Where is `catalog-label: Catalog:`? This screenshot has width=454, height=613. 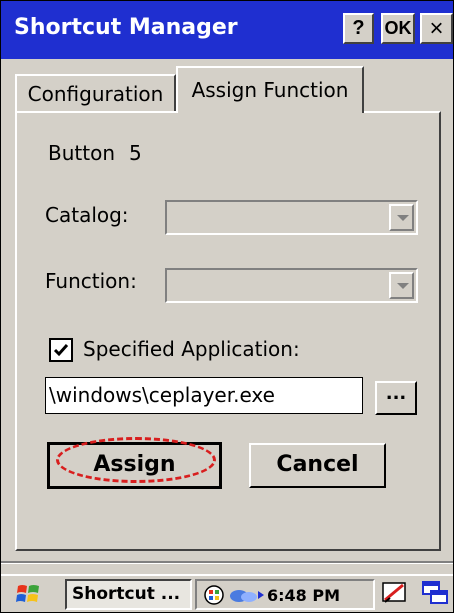
catalog-label: Catalog: is located at coordinates (87, 215).